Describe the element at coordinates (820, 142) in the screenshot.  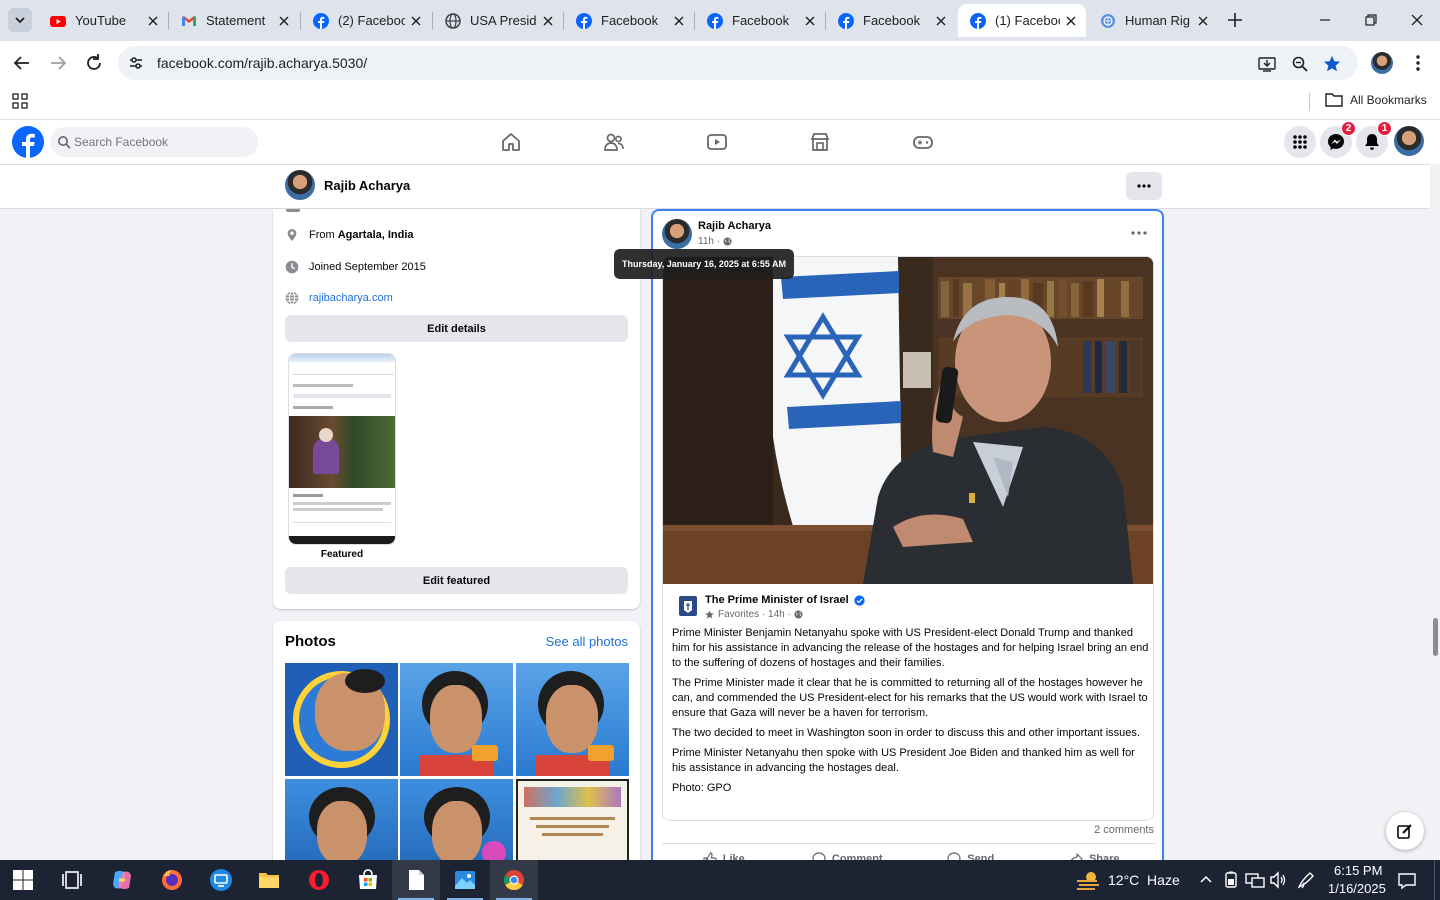
I see `marketplace-icon` at that location.